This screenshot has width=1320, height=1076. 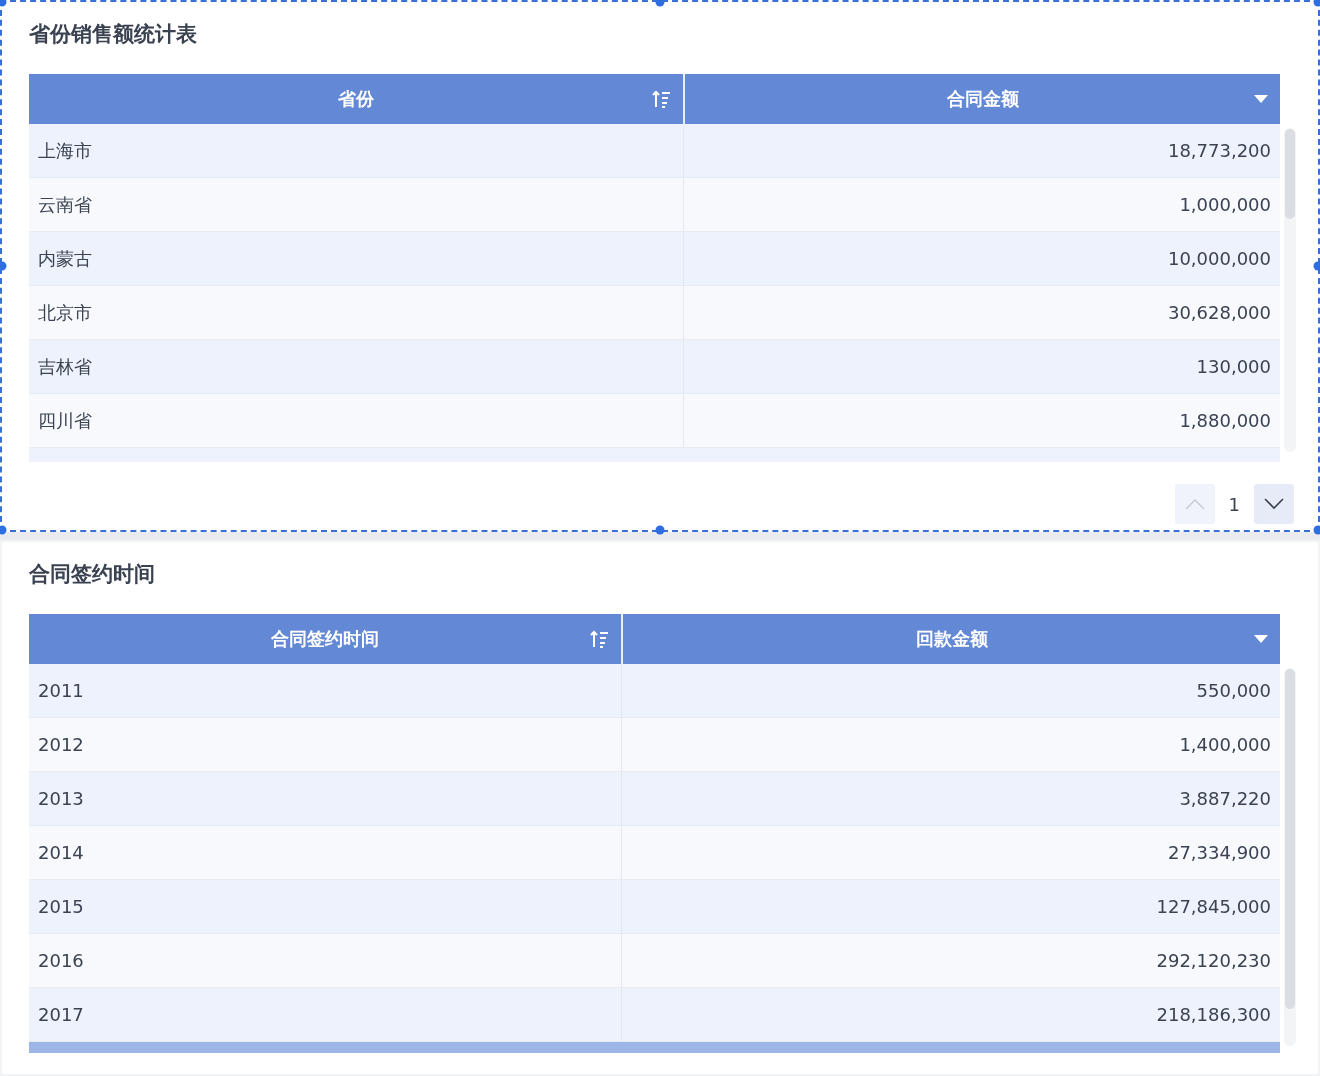 What do you see at coordinates (356, 313) in the screenshot?
I see `table-cell: 北京市` at bounding box center [356, 313].